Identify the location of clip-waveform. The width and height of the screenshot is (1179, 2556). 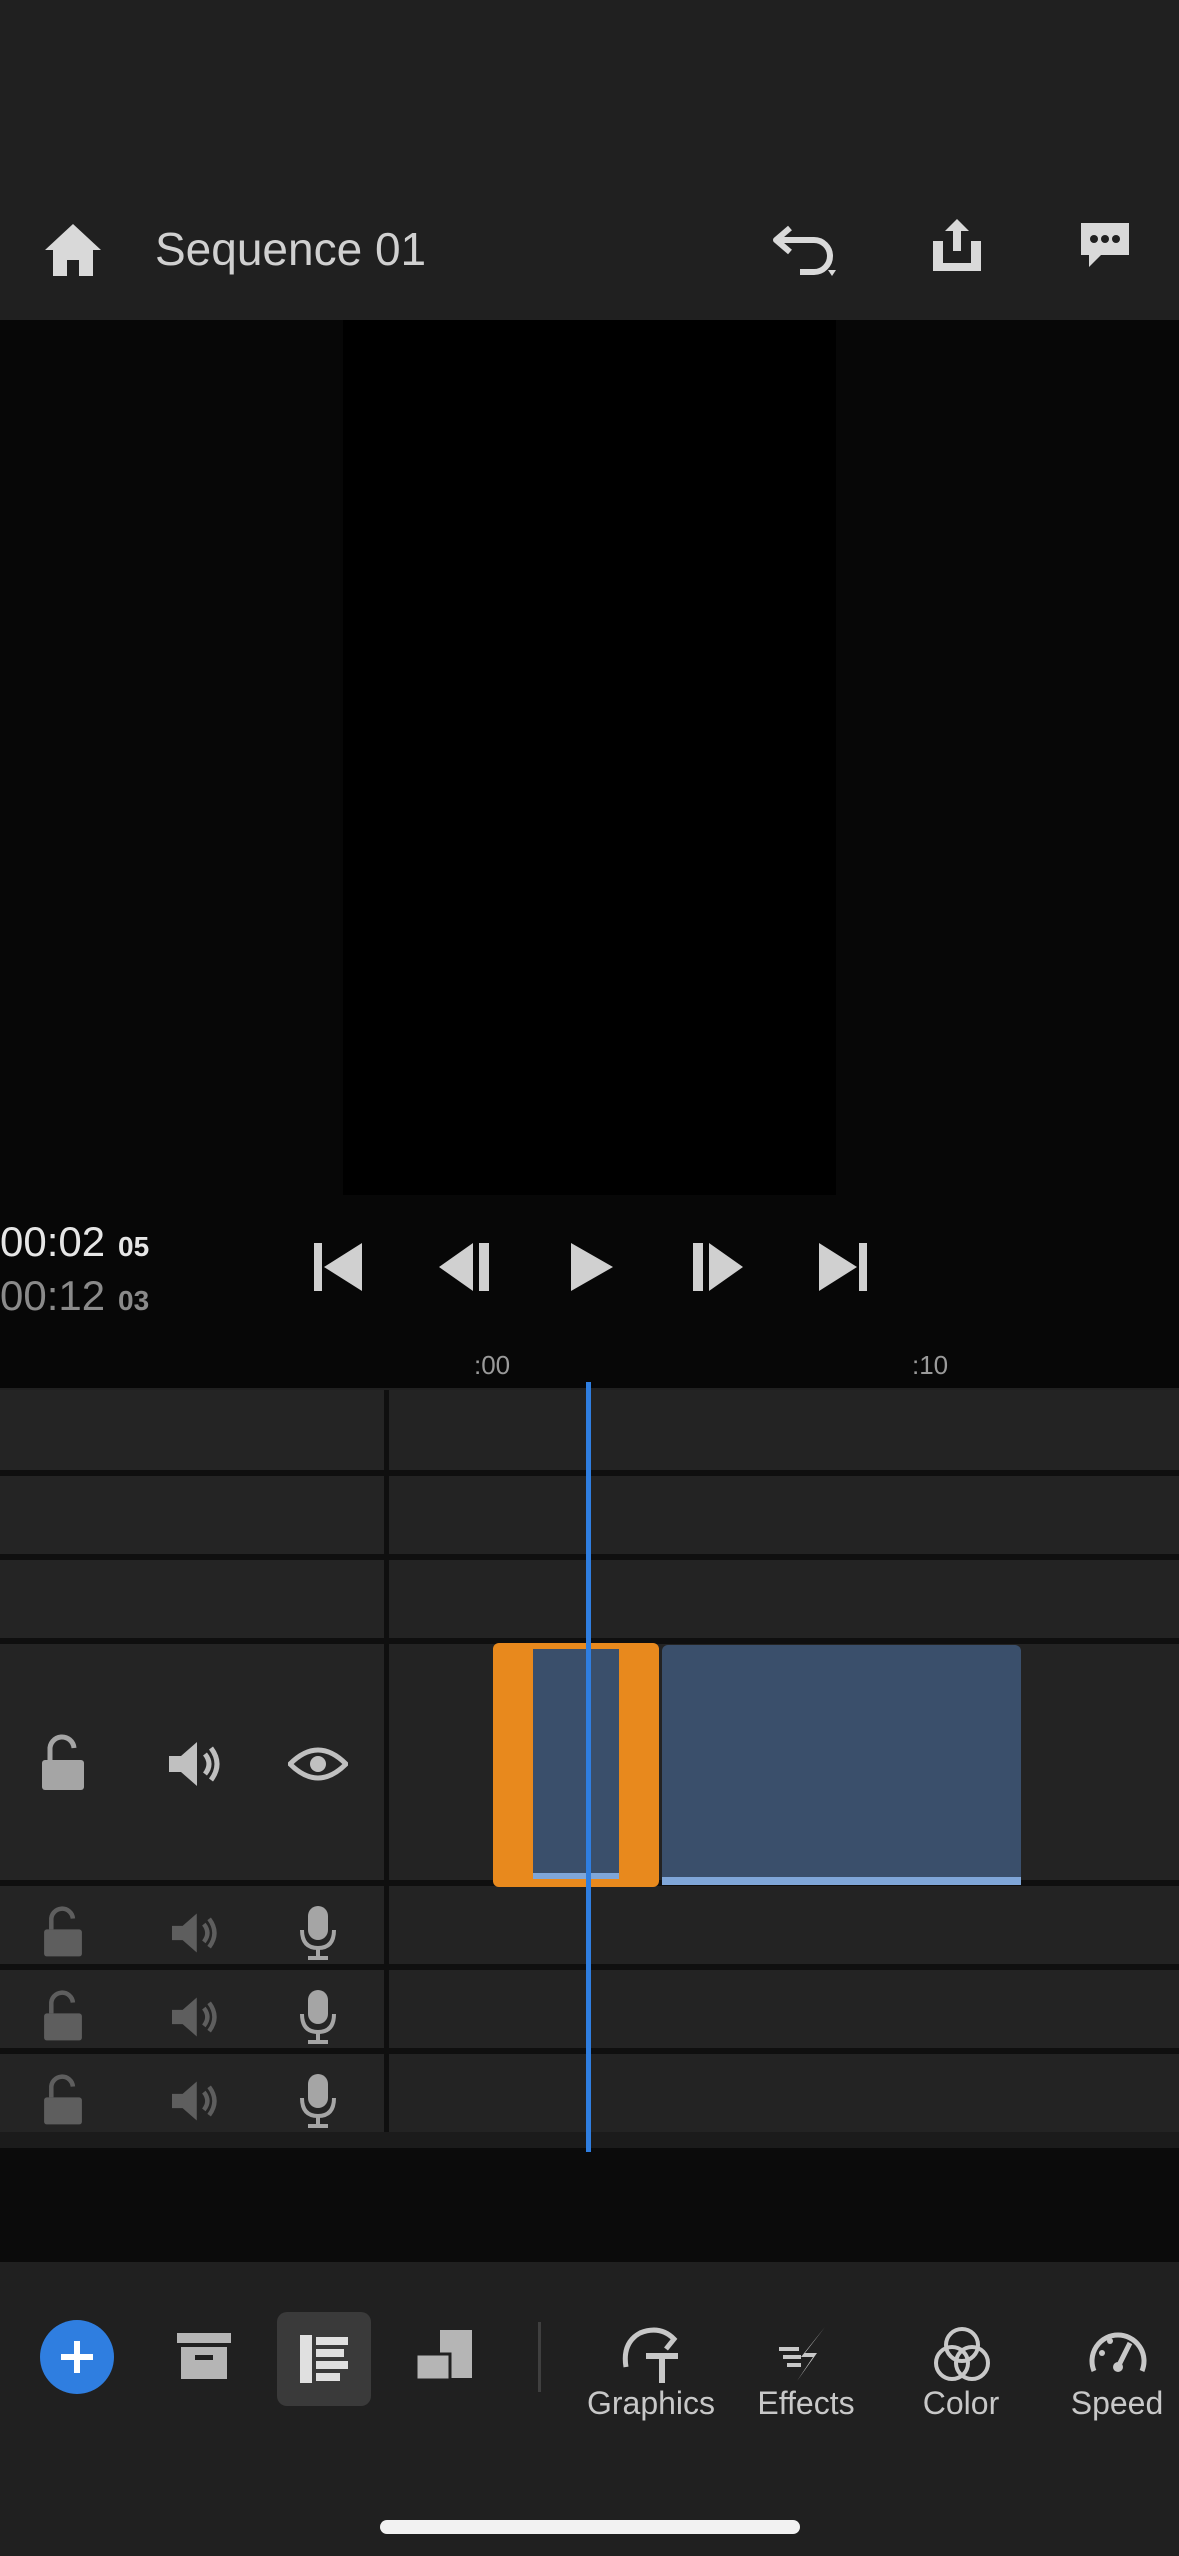
(841, 1881).